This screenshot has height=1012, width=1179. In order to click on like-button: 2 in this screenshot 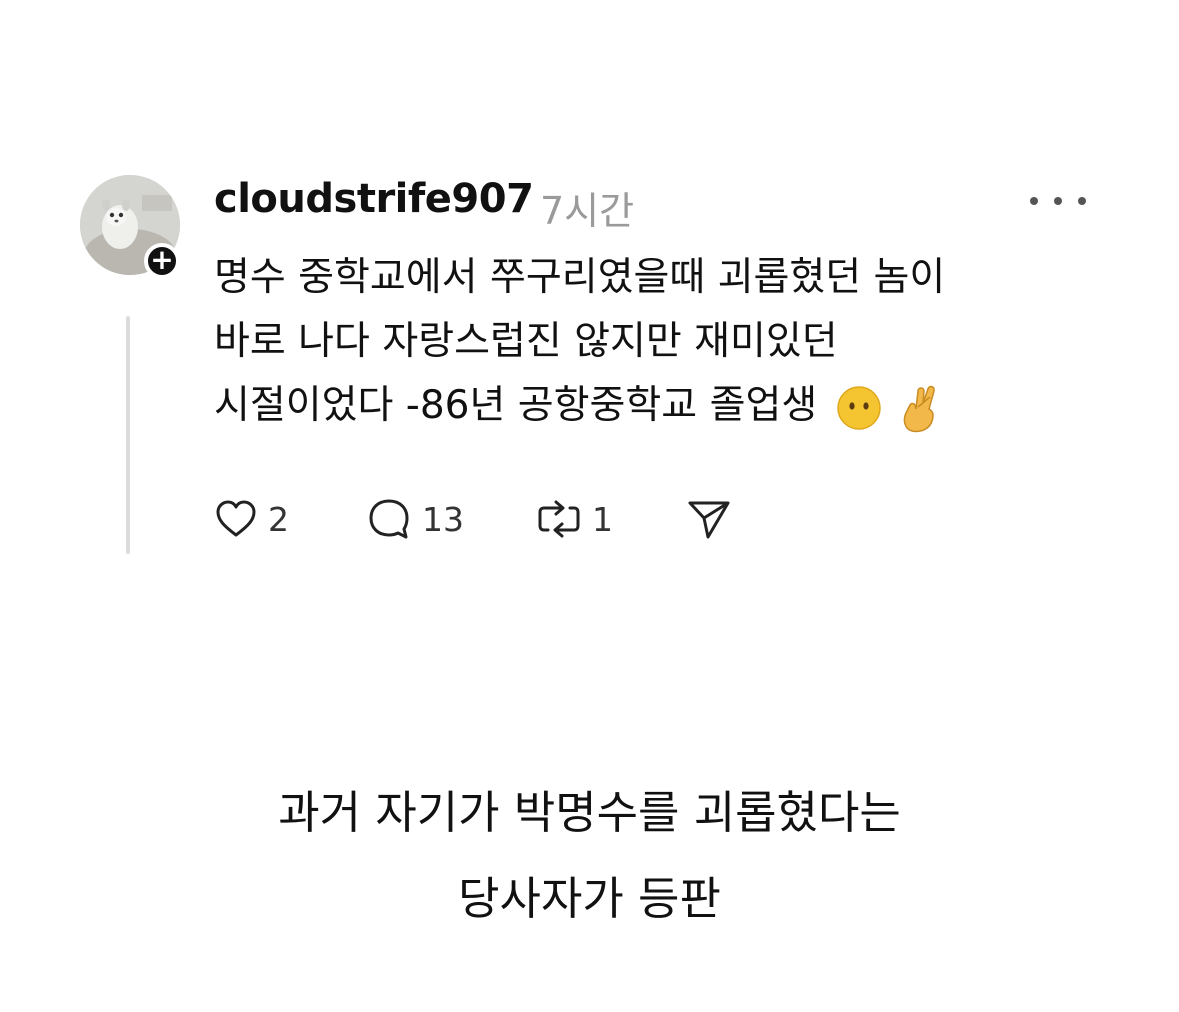, I will do `click(251, 519)`.